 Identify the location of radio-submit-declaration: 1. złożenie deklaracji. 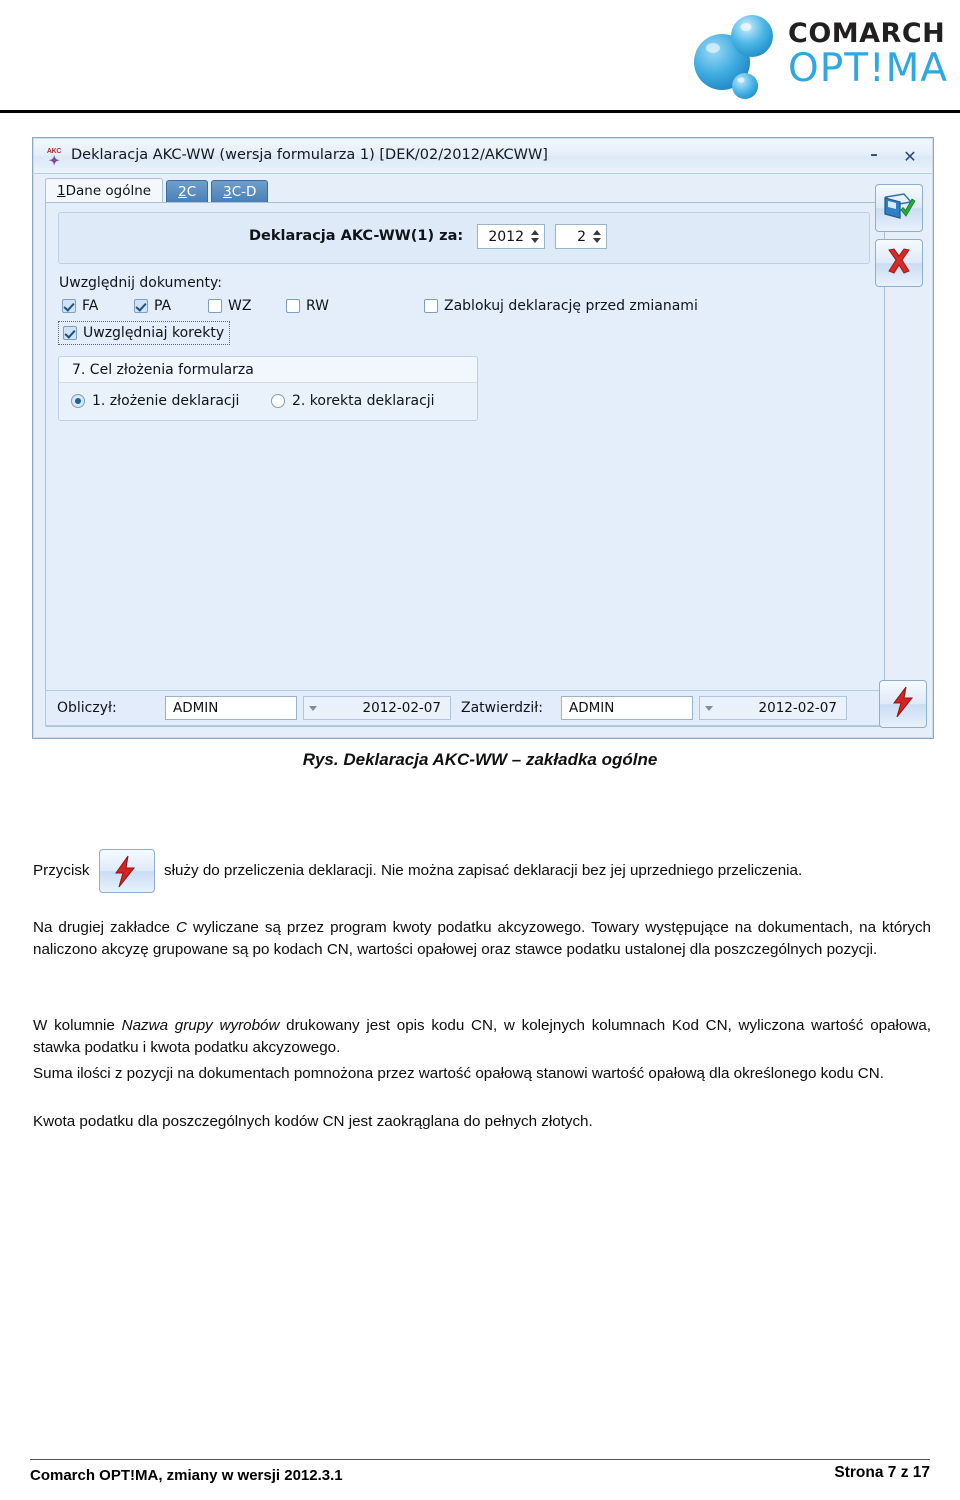
(155, 401).